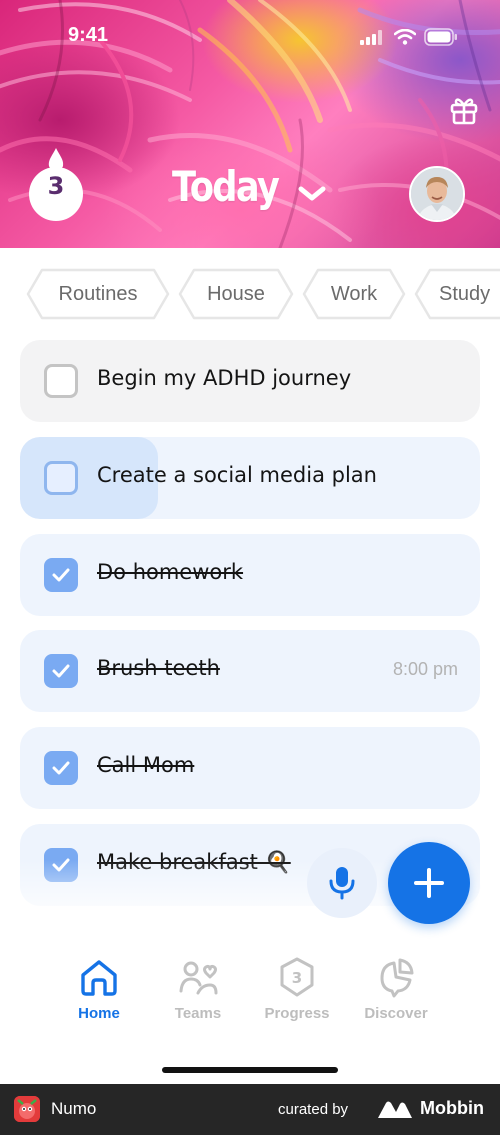  I want to click on category-filter-row: Routines House Work Study, so click(250, 294).